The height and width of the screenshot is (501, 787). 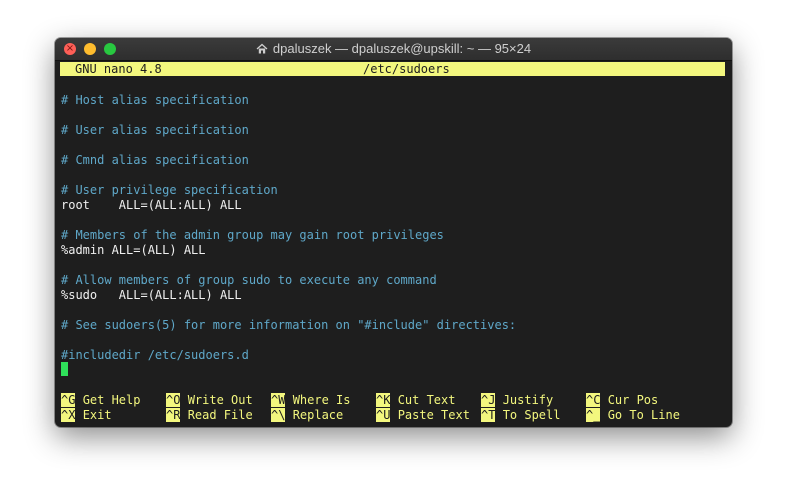 What do you see at coordinates (593, 415) in the screenshot?
I see `shortcut-key: ^_` at bounding box center [593, 415].